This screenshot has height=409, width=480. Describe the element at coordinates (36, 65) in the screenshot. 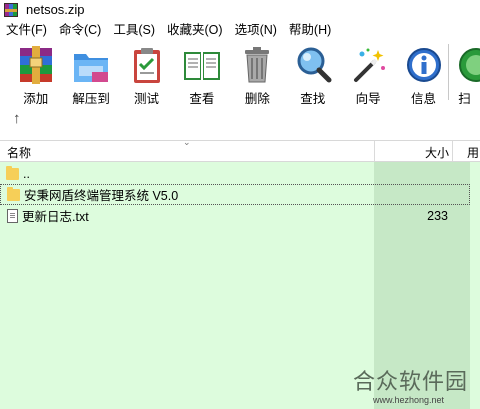

I see `archive-add-icon` at that location.